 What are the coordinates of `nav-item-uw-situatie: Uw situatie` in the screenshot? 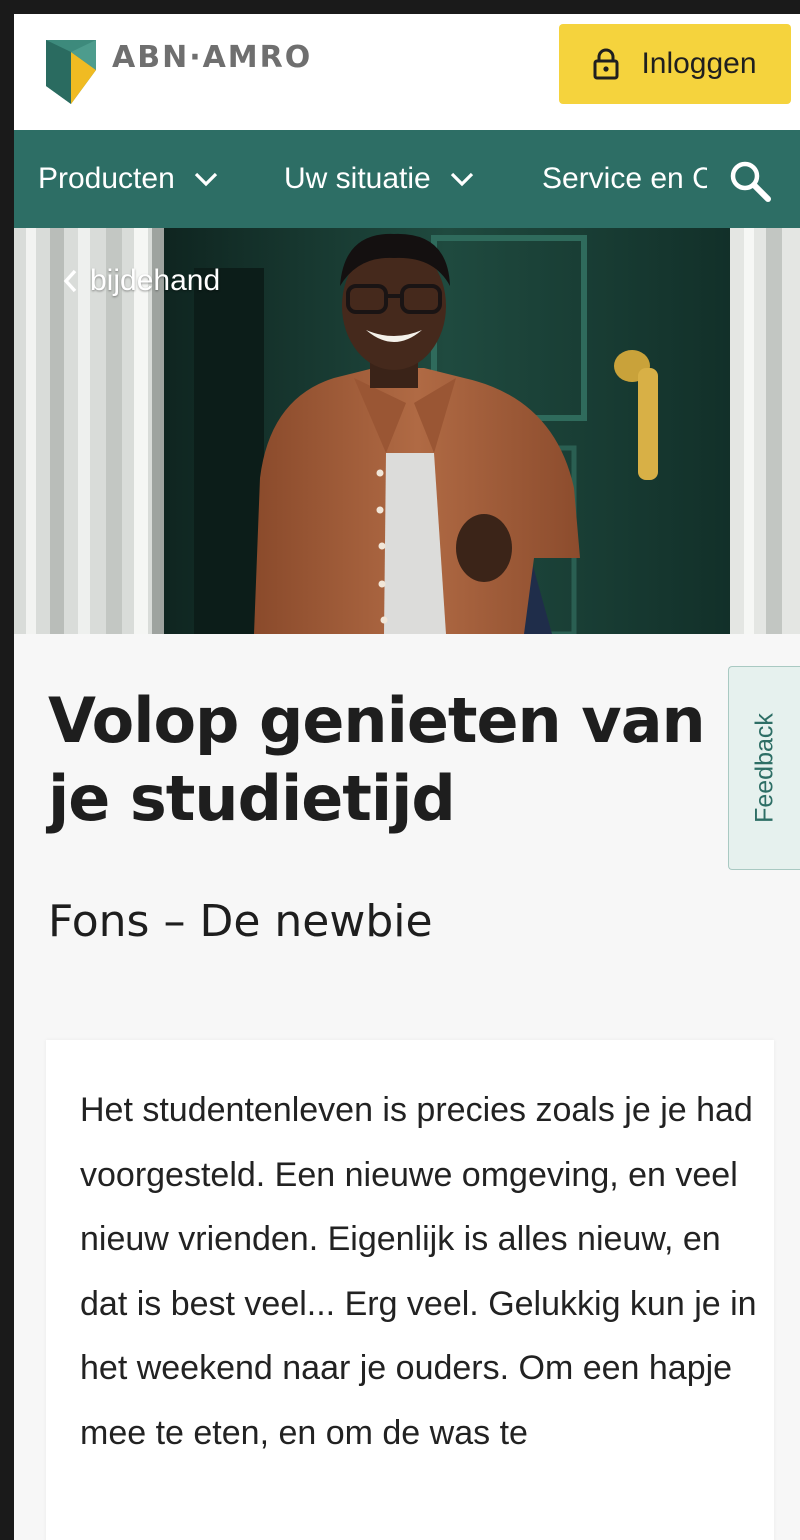 It's located at (379, 179).